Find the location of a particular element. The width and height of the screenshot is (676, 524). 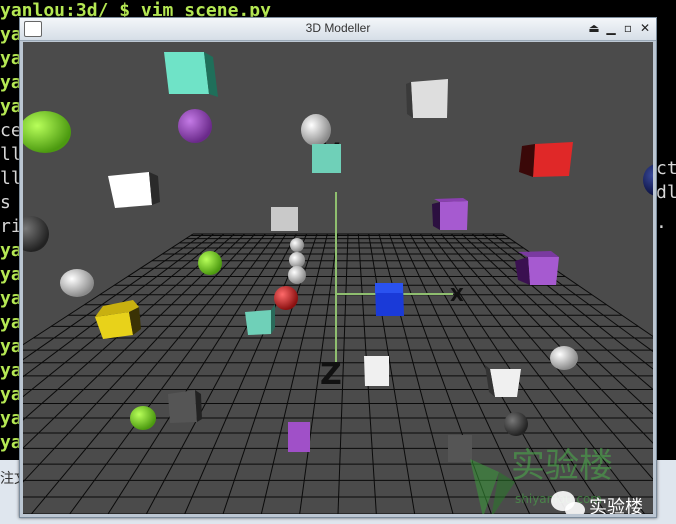

minimize-button: ▁ is located at coordinates (611, 28).